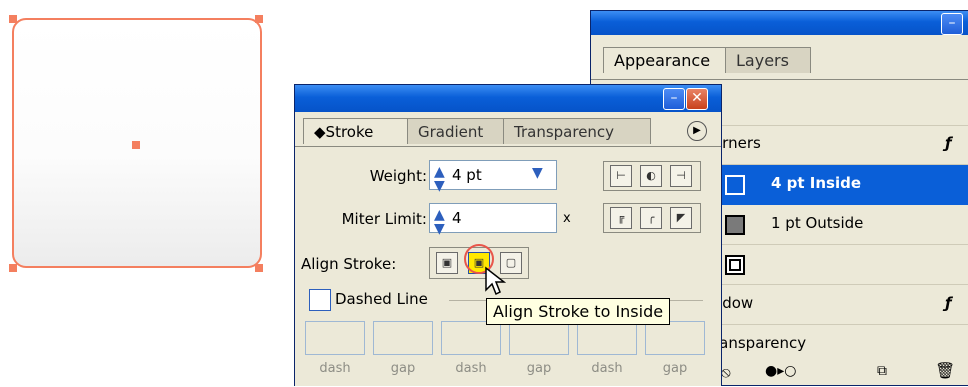 The width and height of the screenshot is (968, 387). Describe the element at coordinates (349, 264) in the screenshot. I see `align-stroke-label: Align Stroke:` at that location.